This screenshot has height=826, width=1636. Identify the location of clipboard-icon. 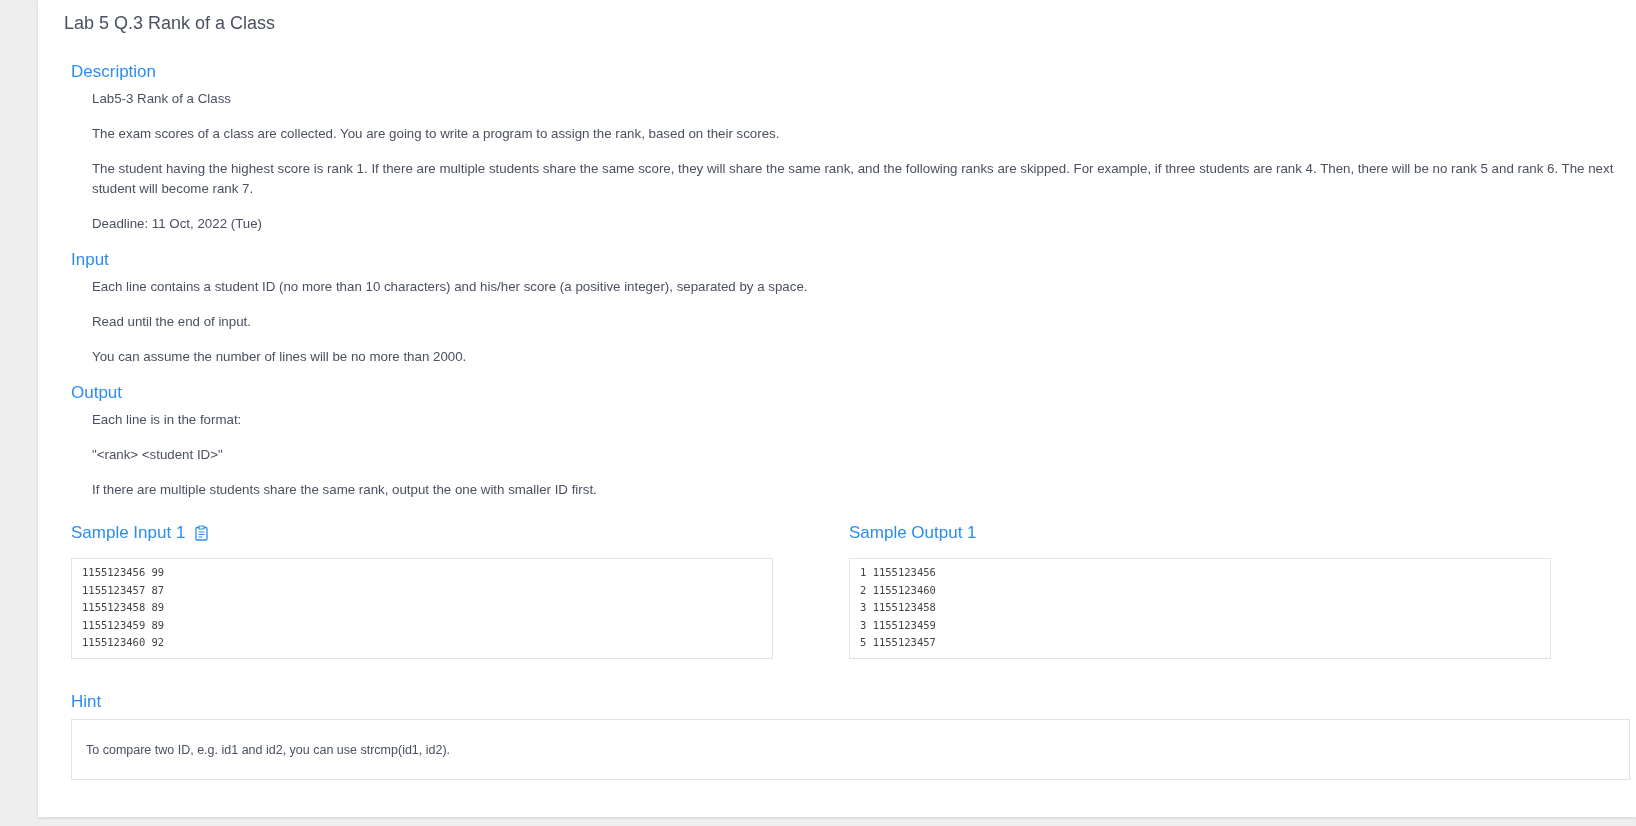
(202, 533).